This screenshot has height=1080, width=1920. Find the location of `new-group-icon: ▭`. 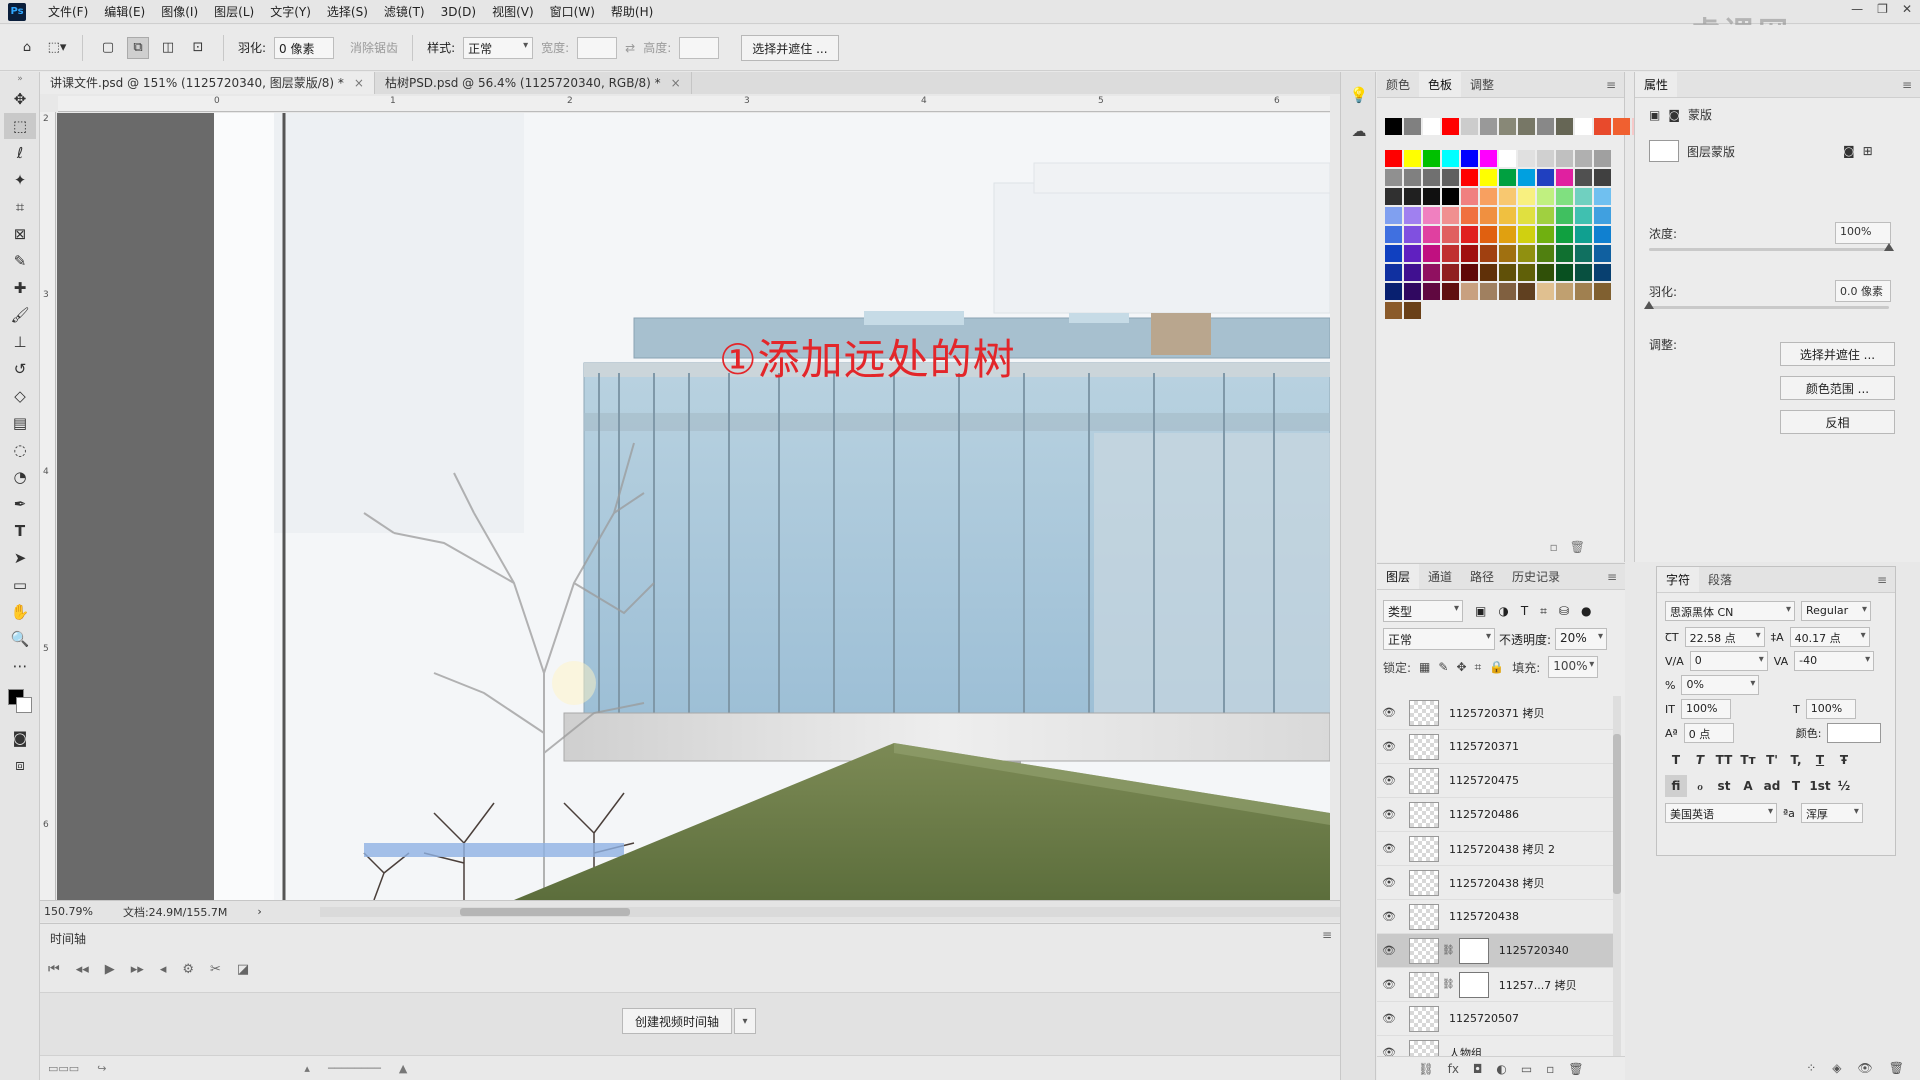

new-group-icon: ▭ is located at coordinates (1526, 1069).